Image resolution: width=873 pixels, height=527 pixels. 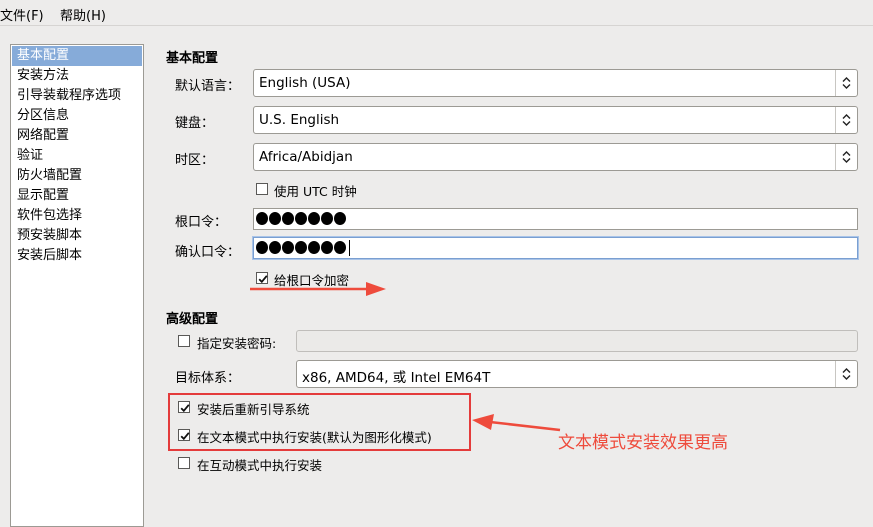 I want to click on keyboard-label: 键盘：, so click(x=195, y=123).